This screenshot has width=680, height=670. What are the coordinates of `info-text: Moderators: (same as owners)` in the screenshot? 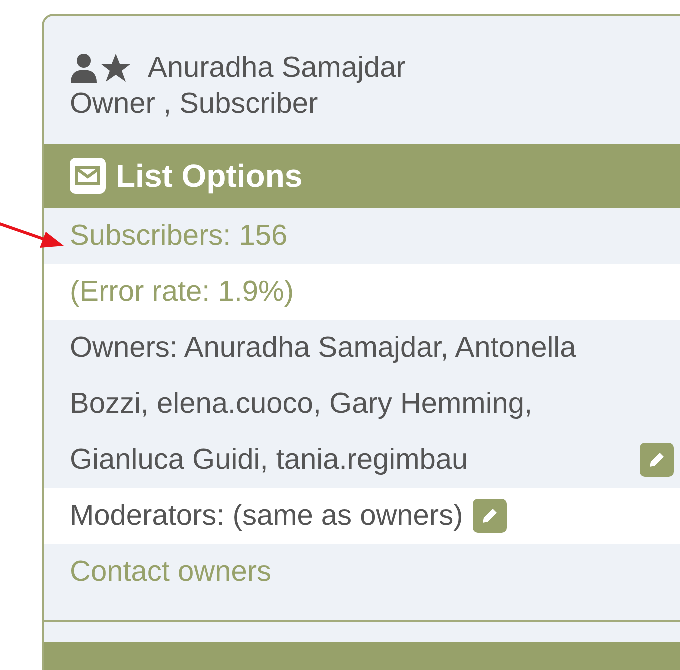 It's located at (267, 516).